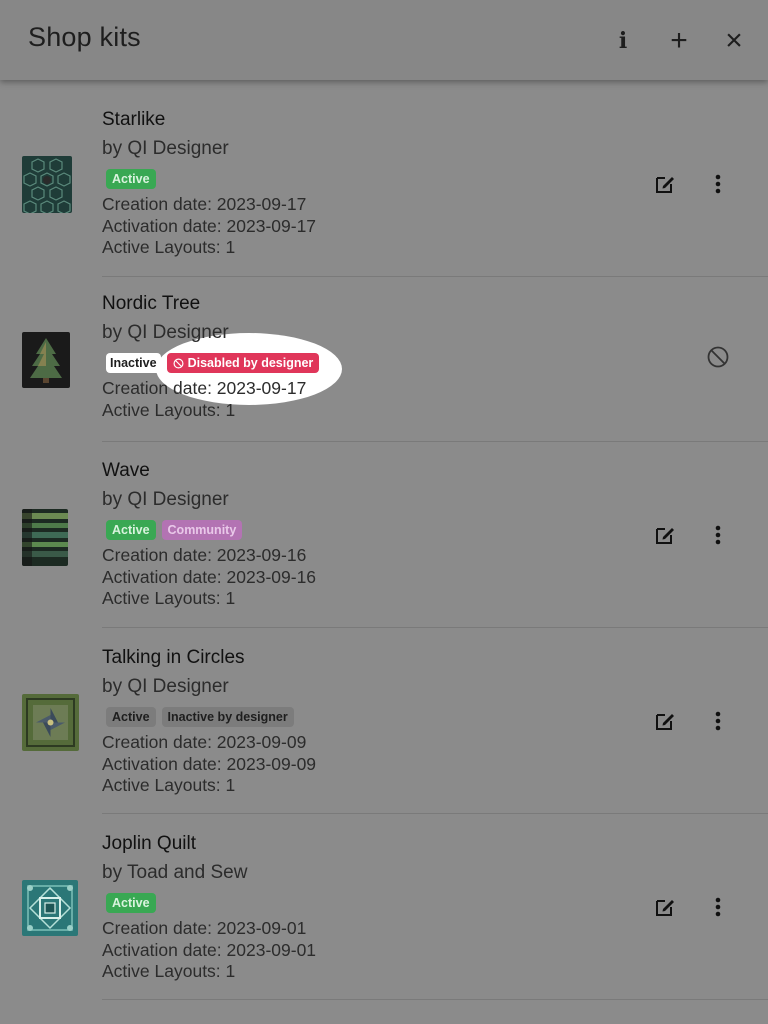  What do you see at coordinates (250, 363) in the screenshot?
I see `disabled-badge-label: Disabled by designer` at bounding box center [250, 363].